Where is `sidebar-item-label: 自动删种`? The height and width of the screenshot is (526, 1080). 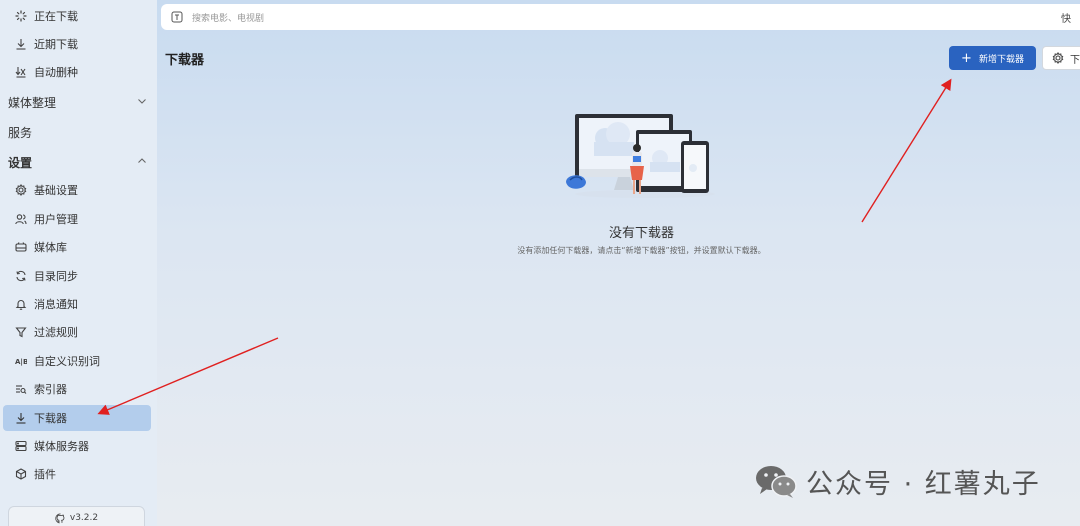
sidebar-item-label: 自动删种 is located at coordinates (56, 72).